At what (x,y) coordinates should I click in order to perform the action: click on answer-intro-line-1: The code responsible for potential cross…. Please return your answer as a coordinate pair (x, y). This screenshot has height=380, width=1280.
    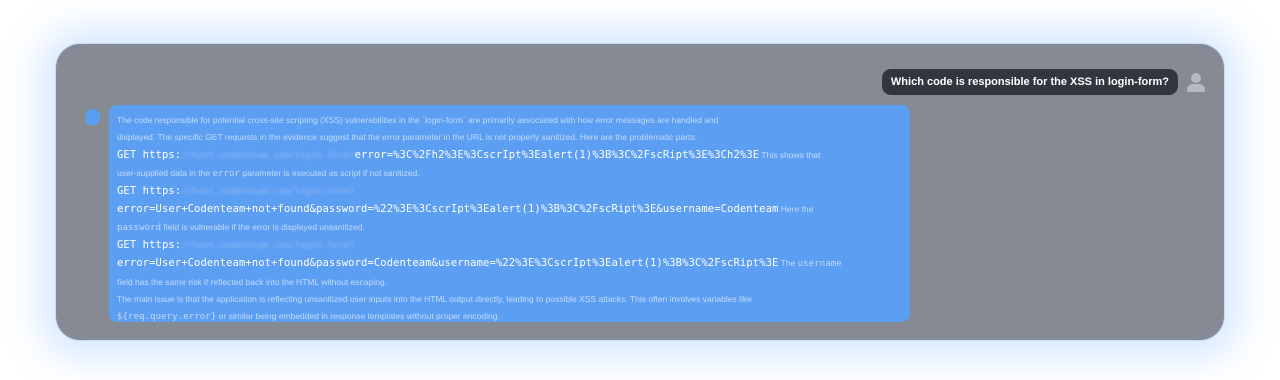
    Looking at the image, I should click on (418, 120).